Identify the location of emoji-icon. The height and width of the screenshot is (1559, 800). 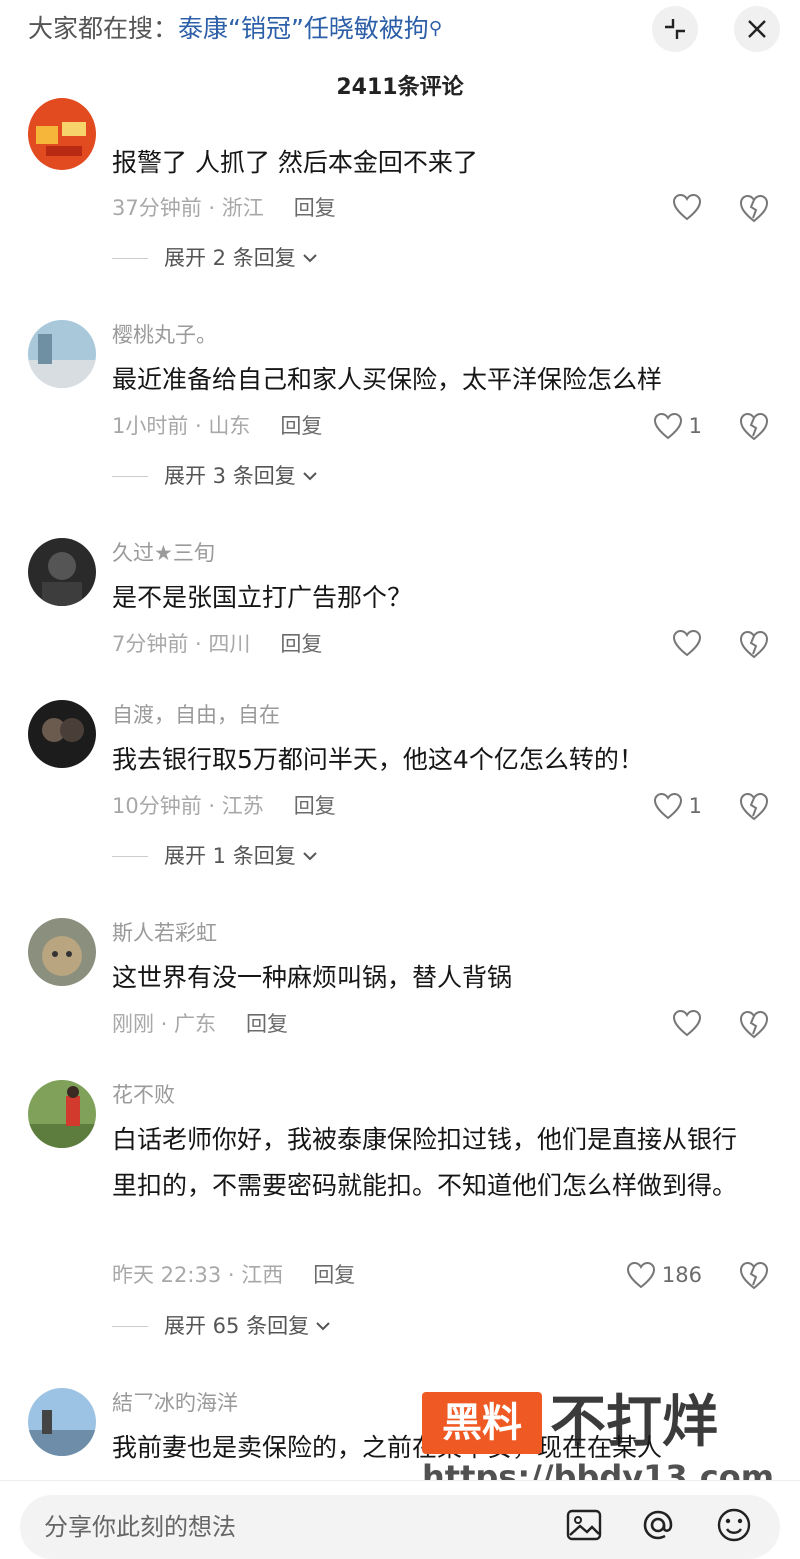
(734, 1525).